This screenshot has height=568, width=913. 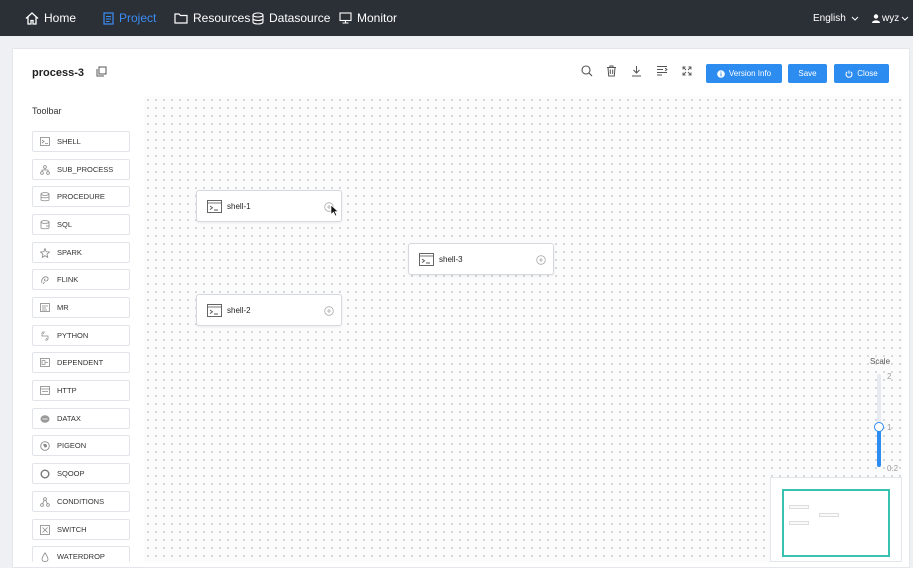 I want to click on tool-spark: SPARK, so click(x=81, y=252).